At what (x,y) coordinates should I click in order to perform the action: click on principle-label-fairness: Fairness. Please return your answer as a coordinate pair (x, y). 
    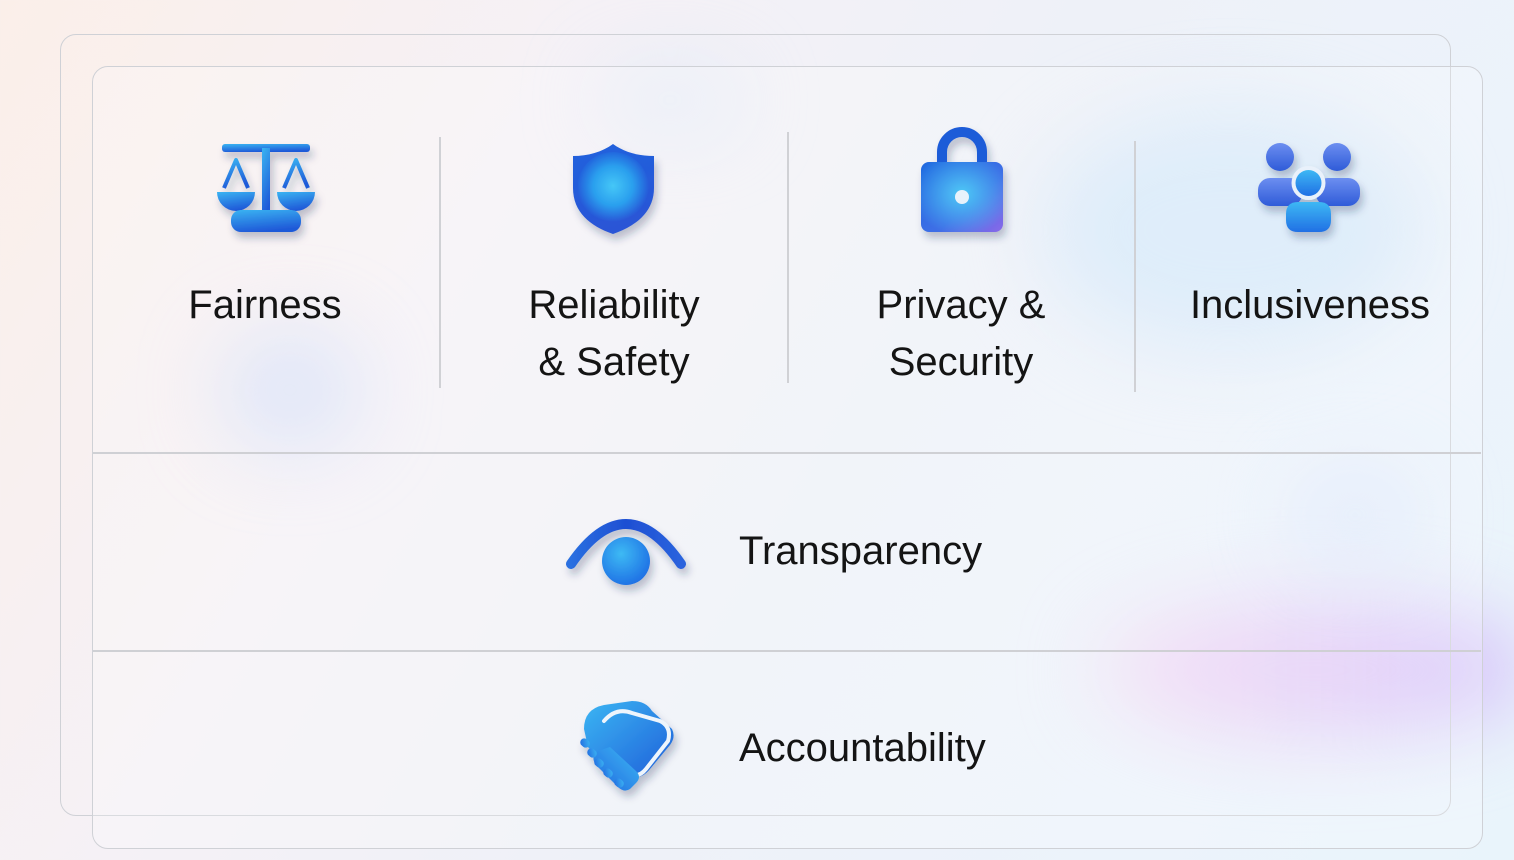
    Looking at the image, I should click on (265, 305).